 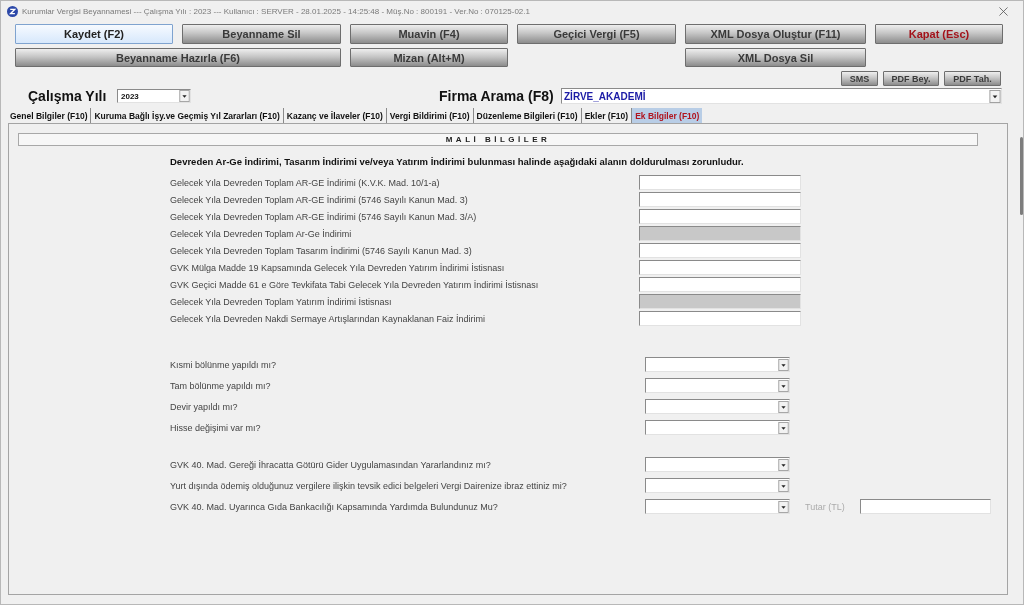 I want to click on toolbar-button: Beyanname Sil, so click(x=261, y=34).